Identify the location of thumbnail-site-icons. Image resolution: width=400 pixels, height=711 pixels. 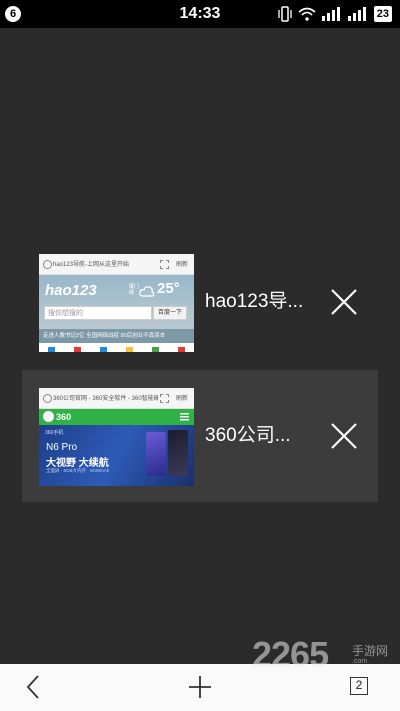
(116, 347).